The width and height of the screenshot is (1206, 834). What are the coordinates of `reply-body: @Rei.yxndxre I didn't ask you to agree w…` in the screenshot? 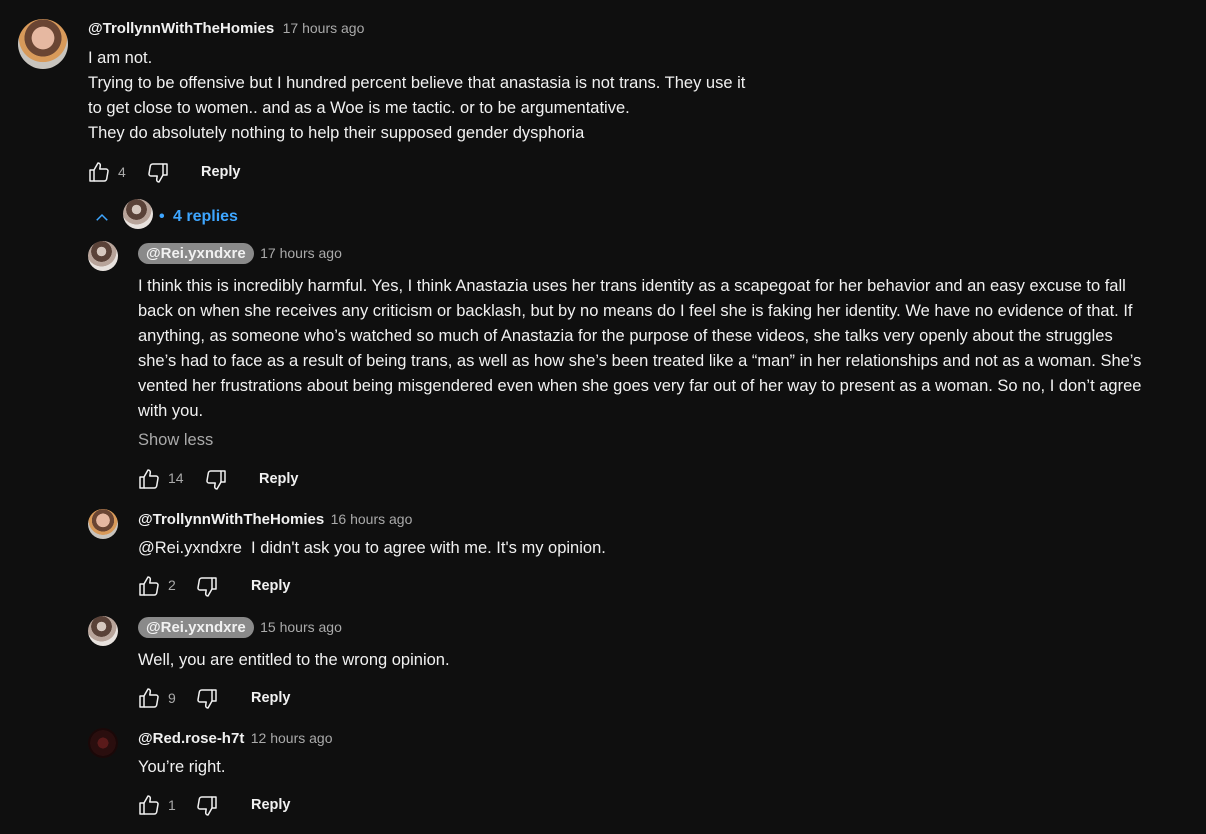 It's located at (372, 548).